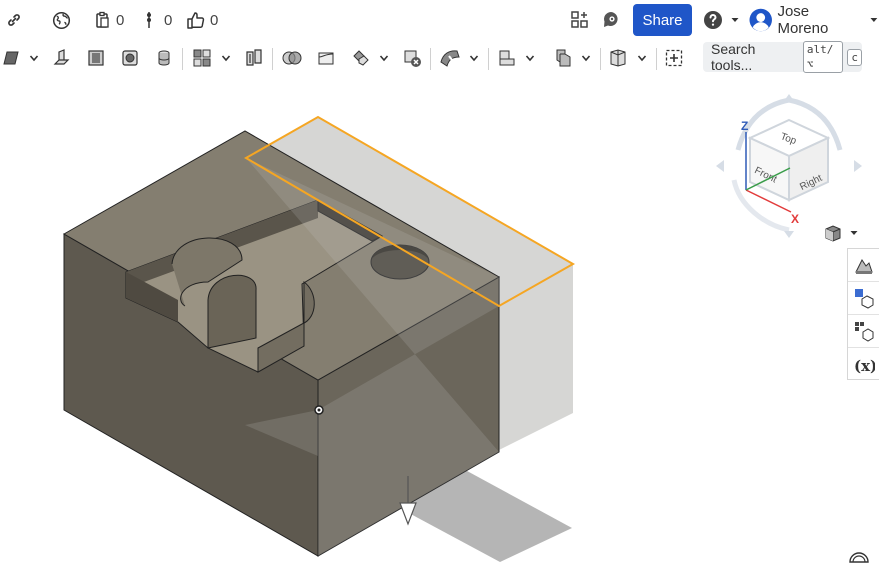 This screenshot has width=879, height=569. What do you see at coordinates (843, 233) in the screenshot?
I see `display-mode-button` at bounding box center [843, 233].